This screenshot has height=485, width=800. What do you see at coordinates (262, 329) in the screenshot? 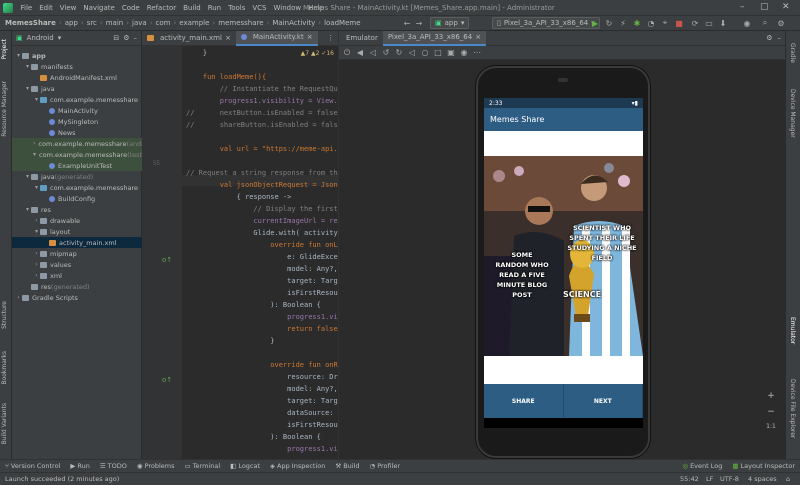
I see `code-line: return false` at bounding box center [262, 329].